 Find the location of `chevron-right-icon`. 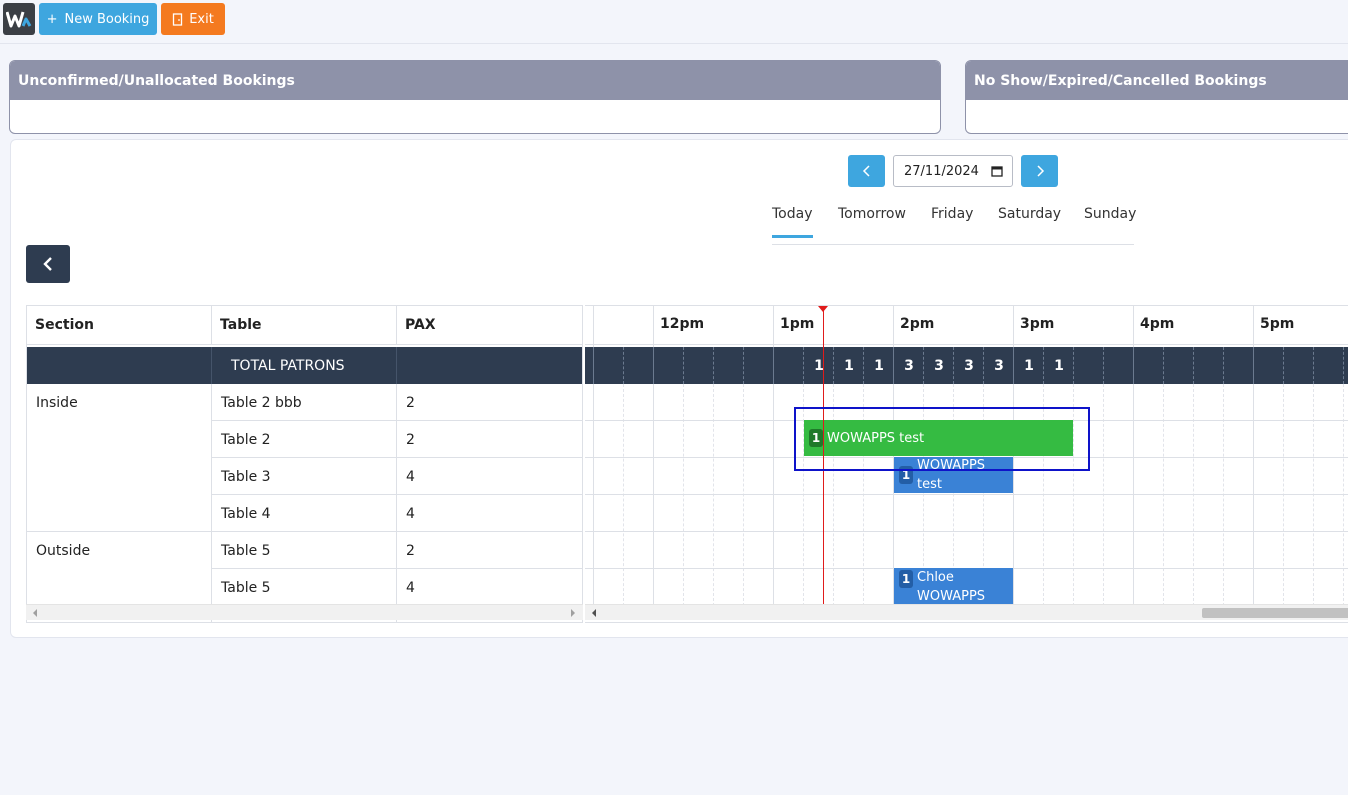

chevron-right-icon is located at coordinates (1040, 171).